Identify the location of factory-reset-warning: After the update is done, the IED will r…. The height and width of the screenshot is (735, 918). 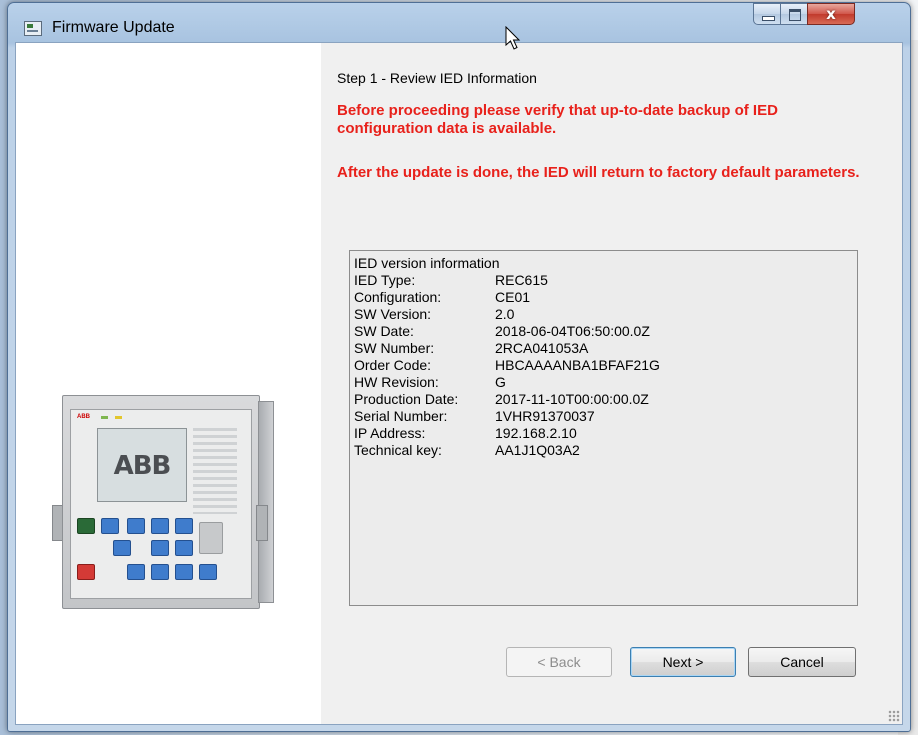
(598, 172).